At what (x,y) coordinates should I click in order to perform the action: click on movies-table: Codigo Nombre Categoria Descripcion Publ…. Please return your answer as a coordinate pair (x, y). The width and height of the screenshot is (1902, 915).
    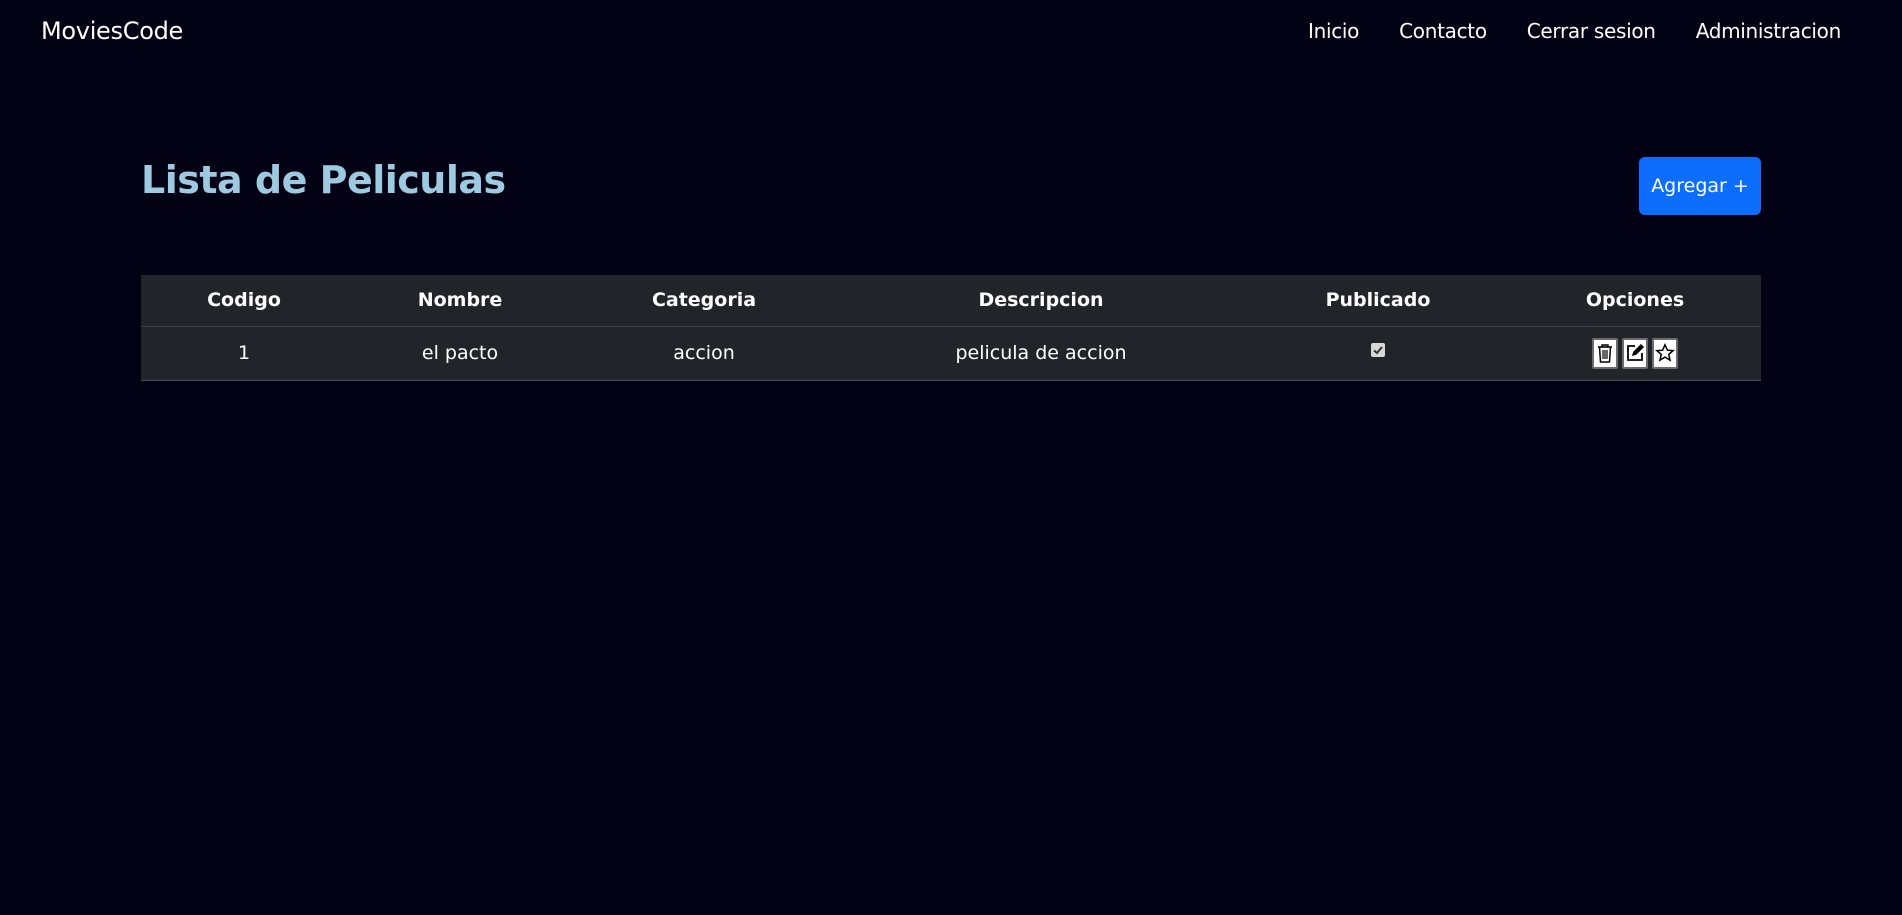
    Looking at the image, I should click on (951, 328).